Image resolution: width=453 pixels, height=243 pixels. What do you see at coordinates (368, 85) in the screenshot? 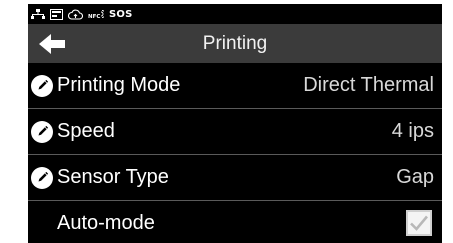
I see `setting-value: Direct Thermal` at bounding box center [368, 85].